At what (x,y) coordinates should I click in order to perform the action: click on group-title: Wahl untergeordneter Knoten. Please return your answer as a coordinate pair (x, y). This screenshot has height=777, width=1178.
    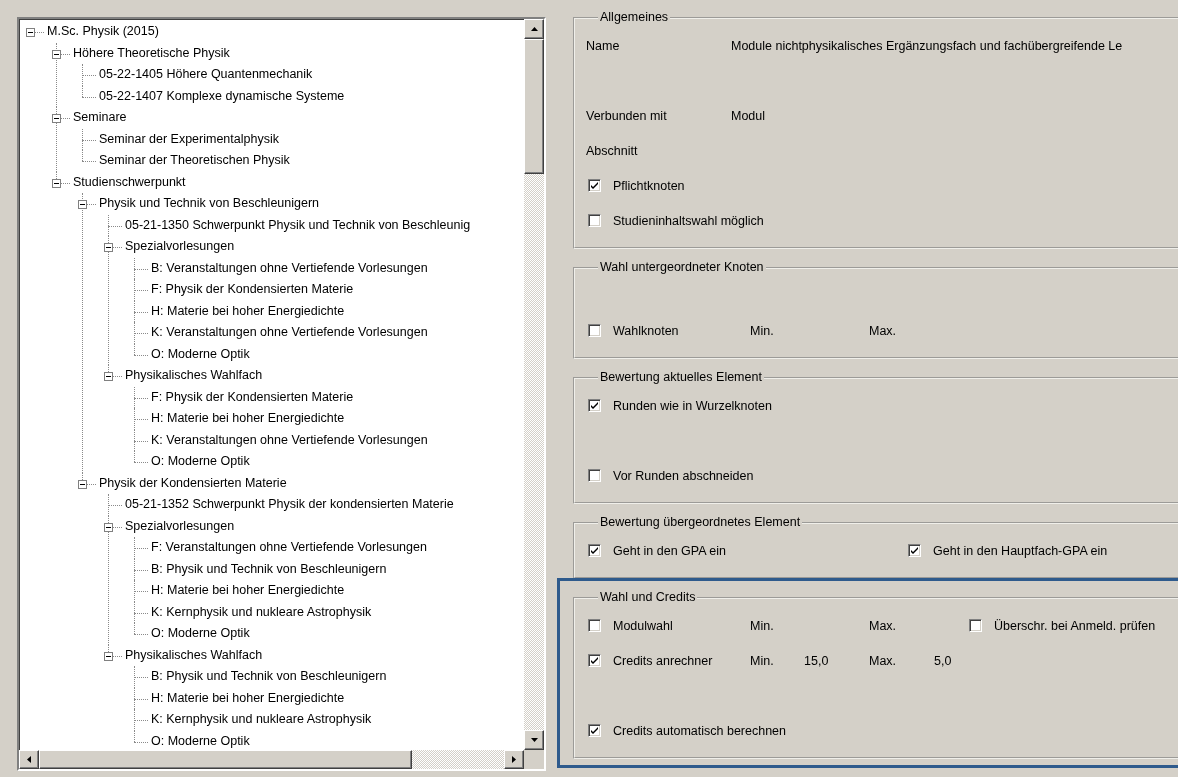
    Looking at the image, I should click on (682, 267).